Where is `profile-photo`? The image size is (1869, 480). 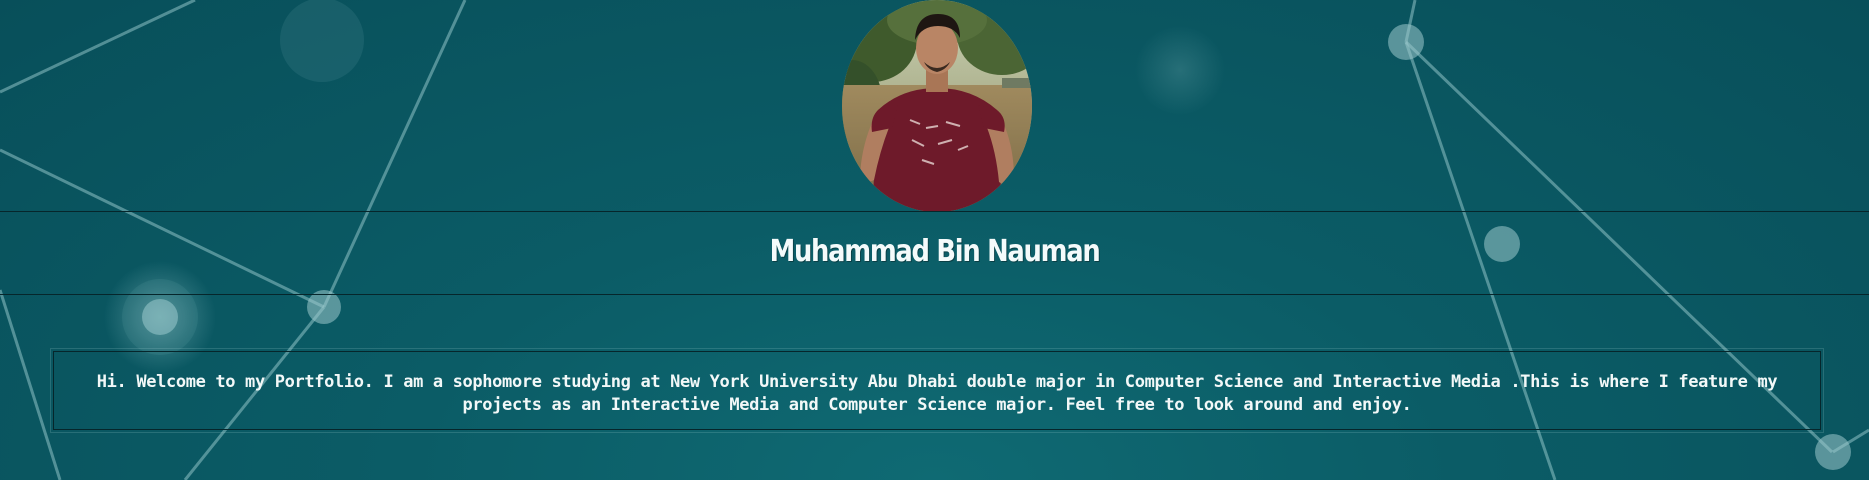 profile-photo is located at coordinates (937, 106).